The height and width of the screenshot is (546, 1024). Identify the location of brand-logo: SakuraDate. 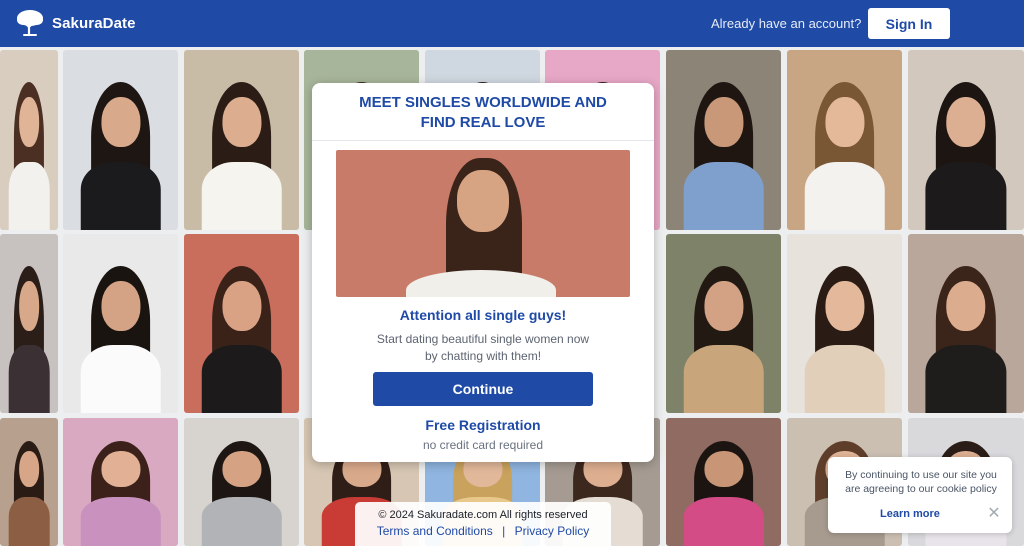
(75, 23).